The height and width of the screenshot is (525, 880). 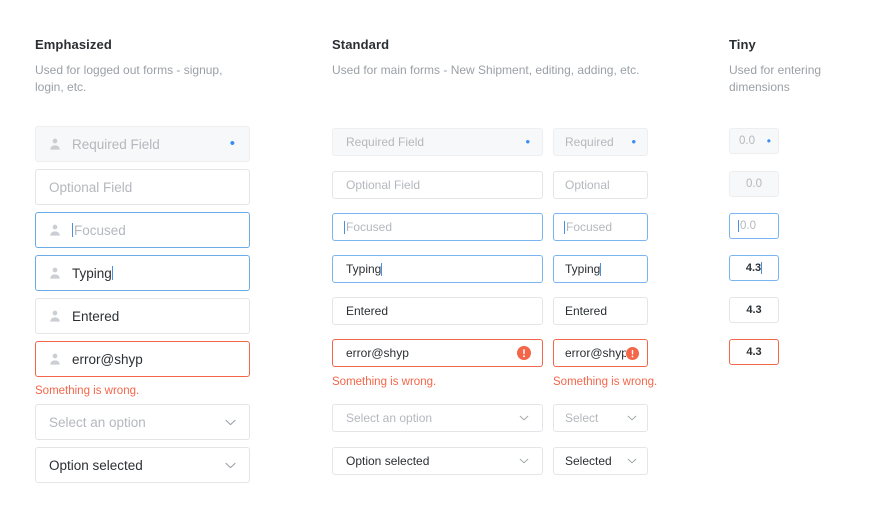 I want to click on field-entered-field-tiny: 4.3, so click(x=754, y=310).